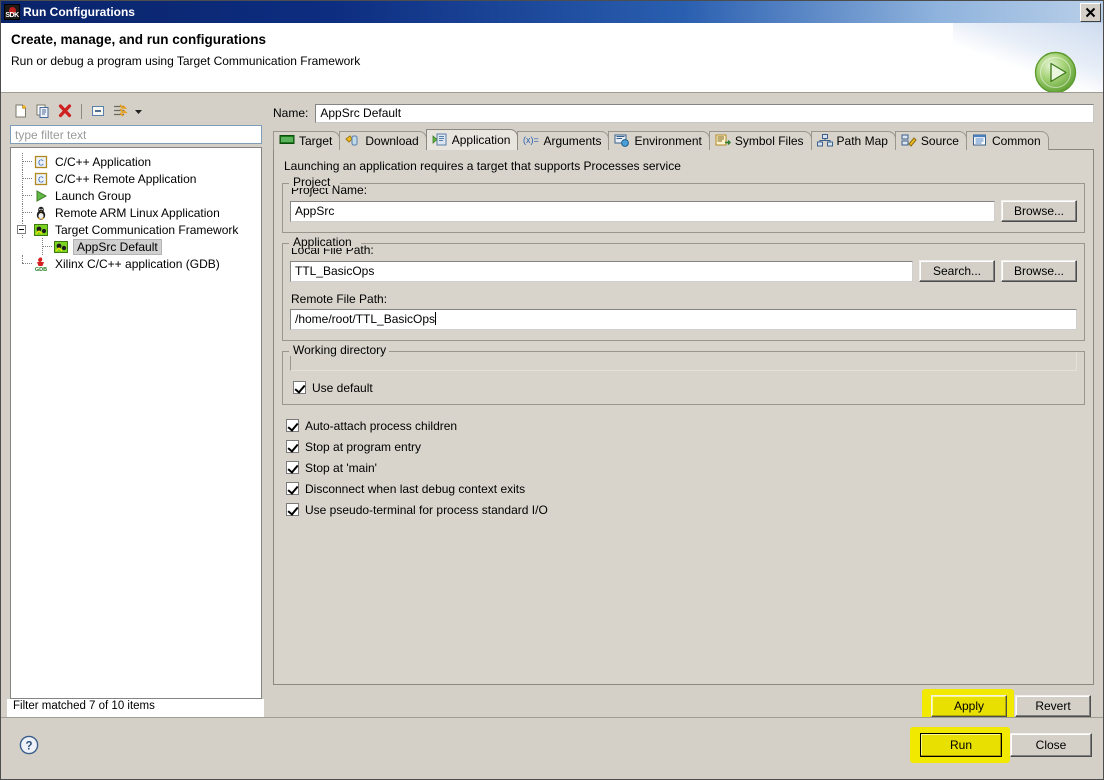  I want to click on svg-text: (x)=, so click(531, 140).